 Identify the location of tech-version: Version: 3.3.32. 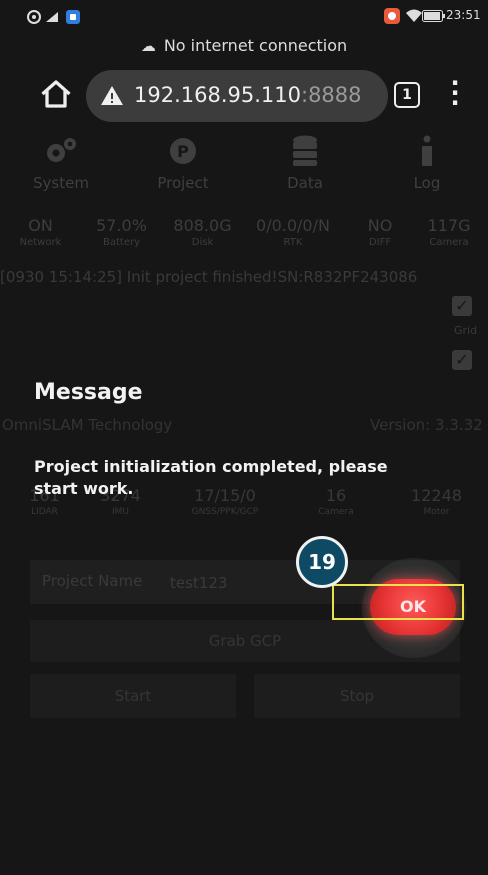
(426, 425).